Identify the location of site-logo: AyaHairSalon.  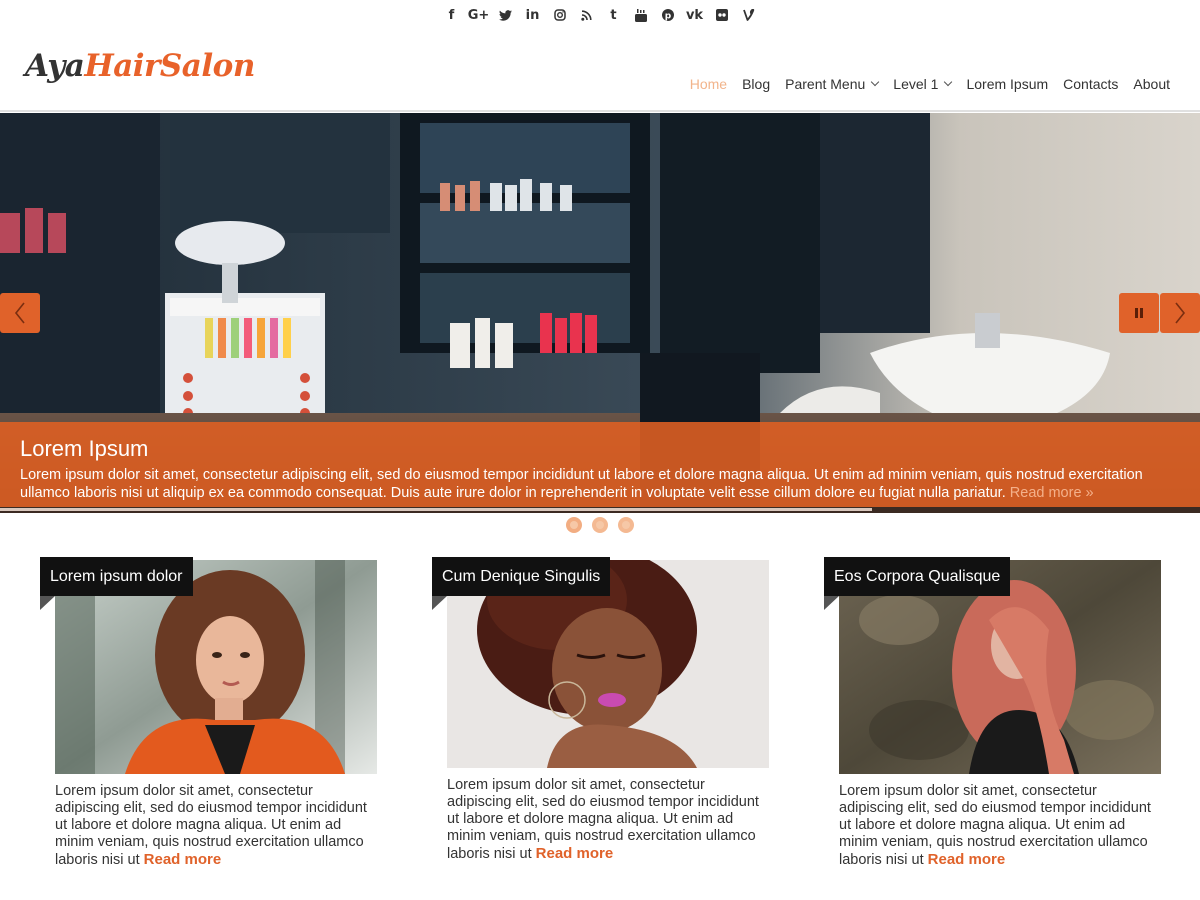
(140, 66).